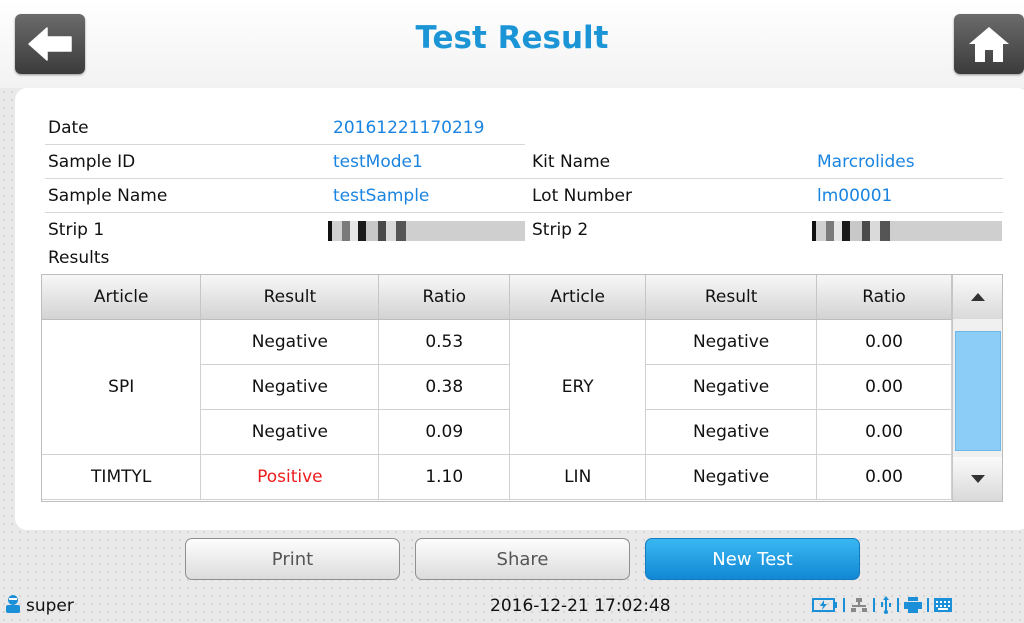 The height and width of the screenshot is (623, 1024). I want to click on new-test-button: New Test, so click(752, 559).